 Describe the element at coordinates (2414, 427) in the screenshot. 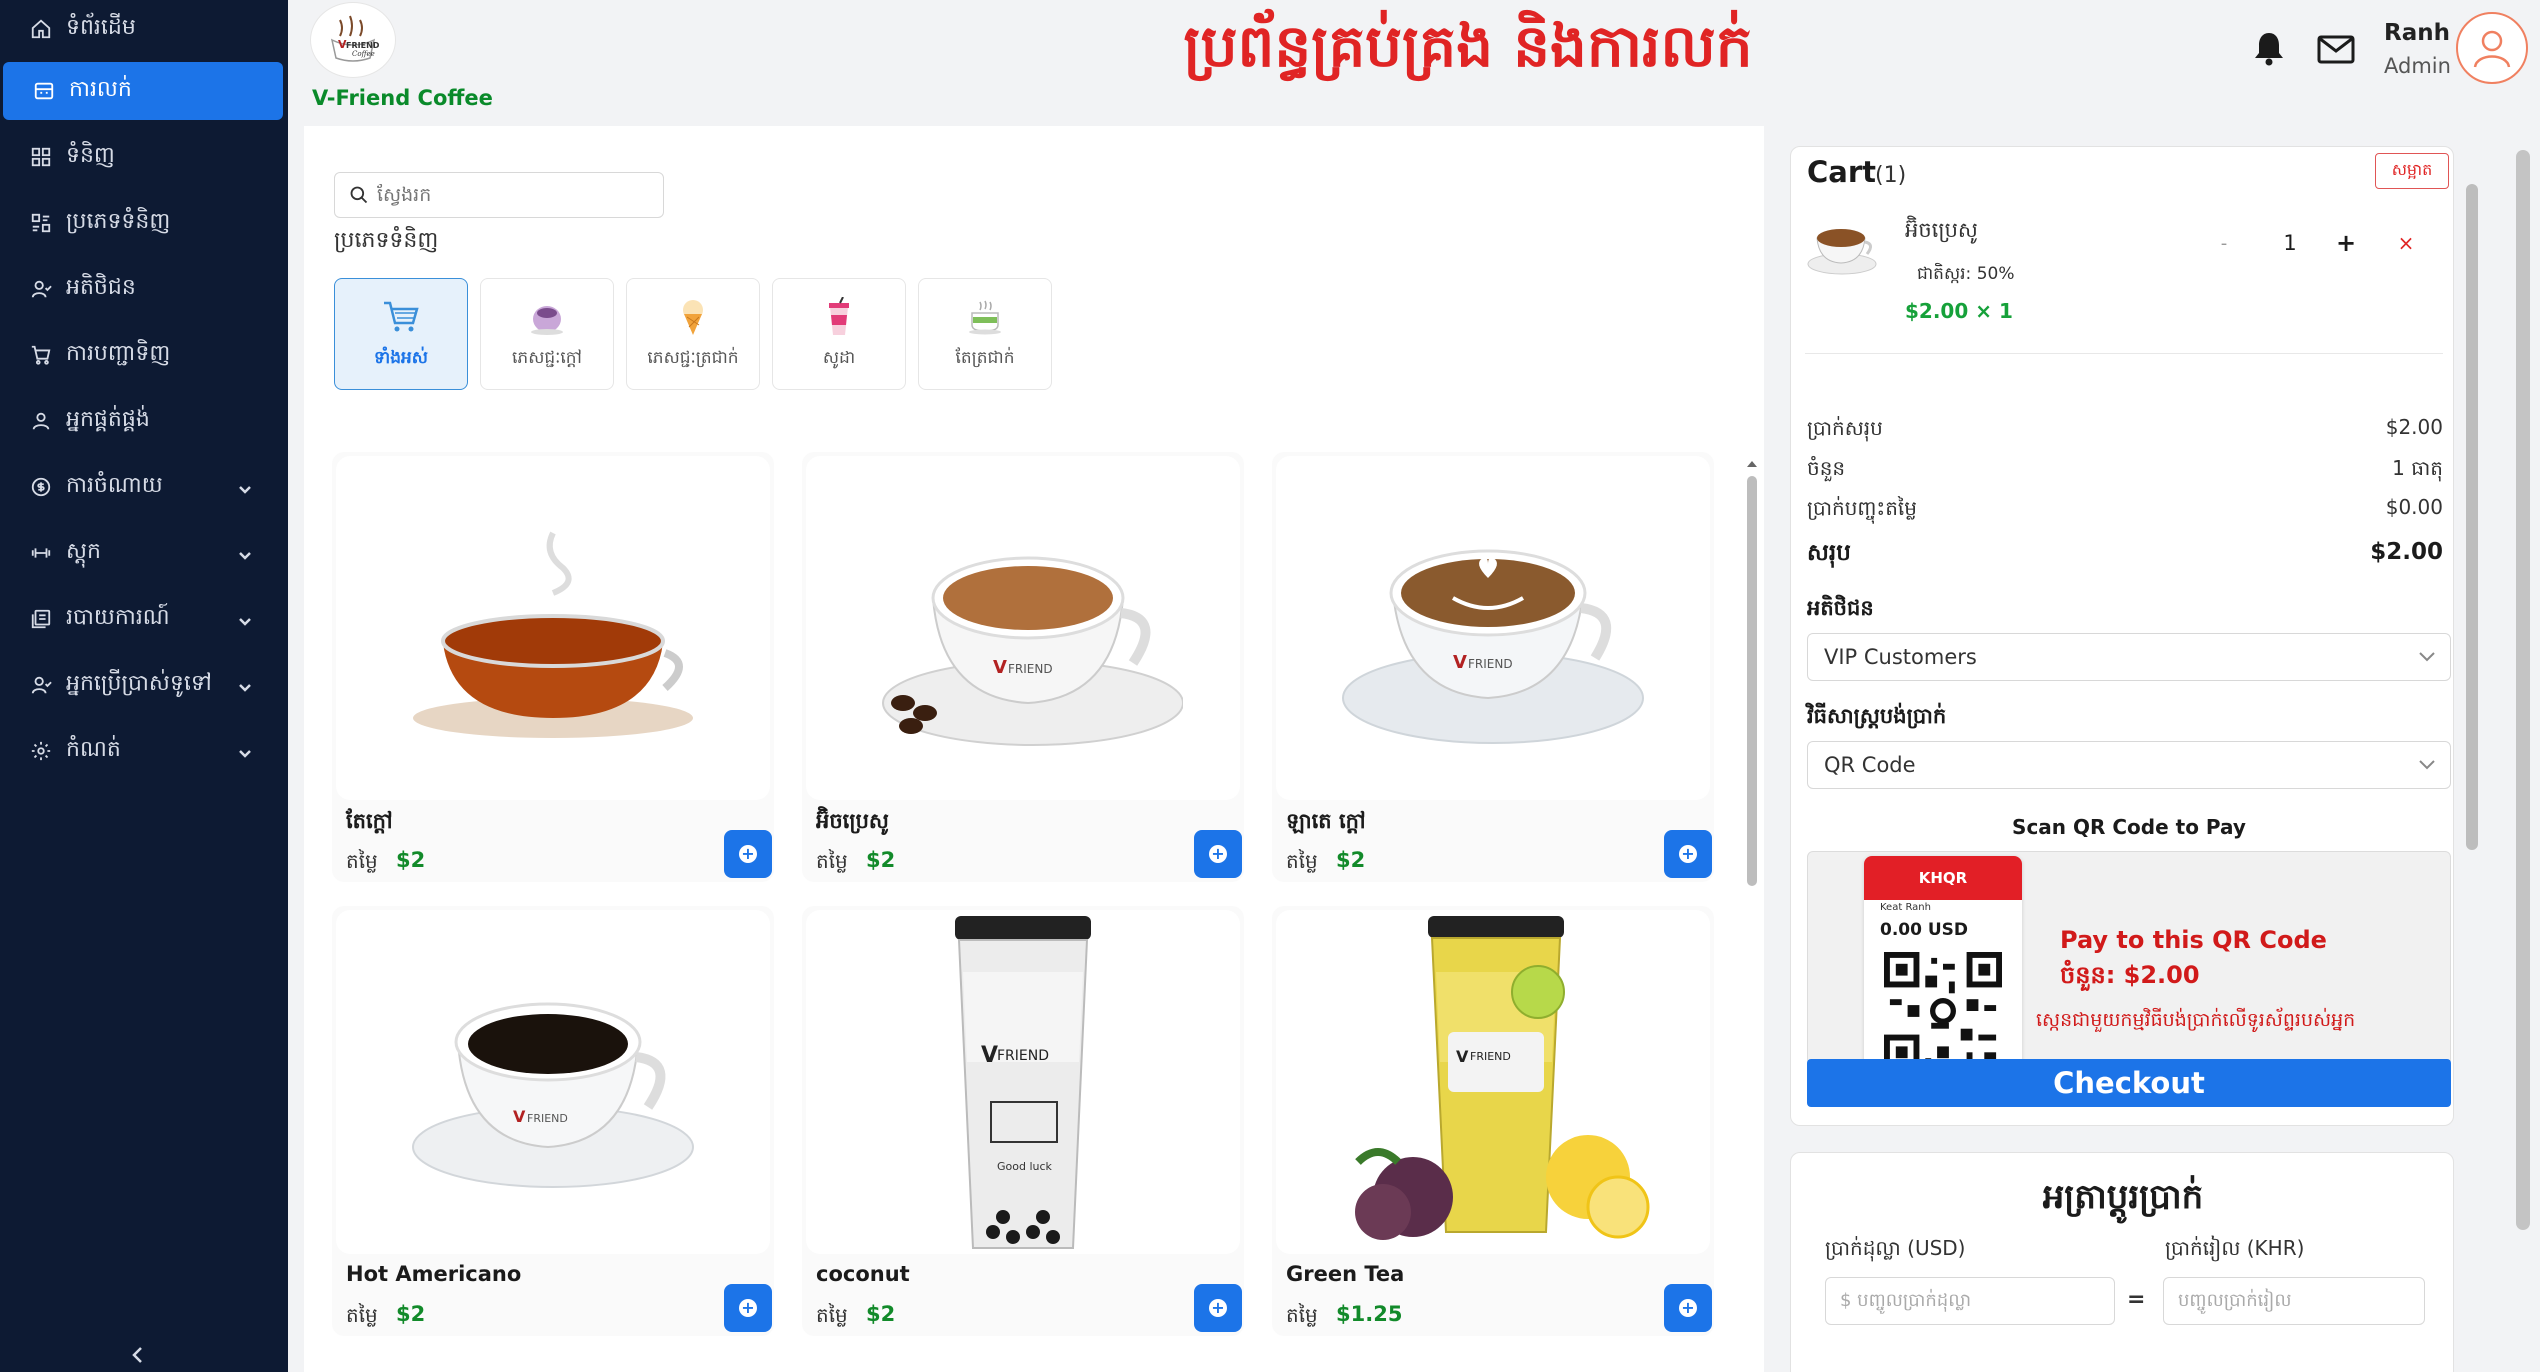

I see `summary-value: $2.00` at that location.